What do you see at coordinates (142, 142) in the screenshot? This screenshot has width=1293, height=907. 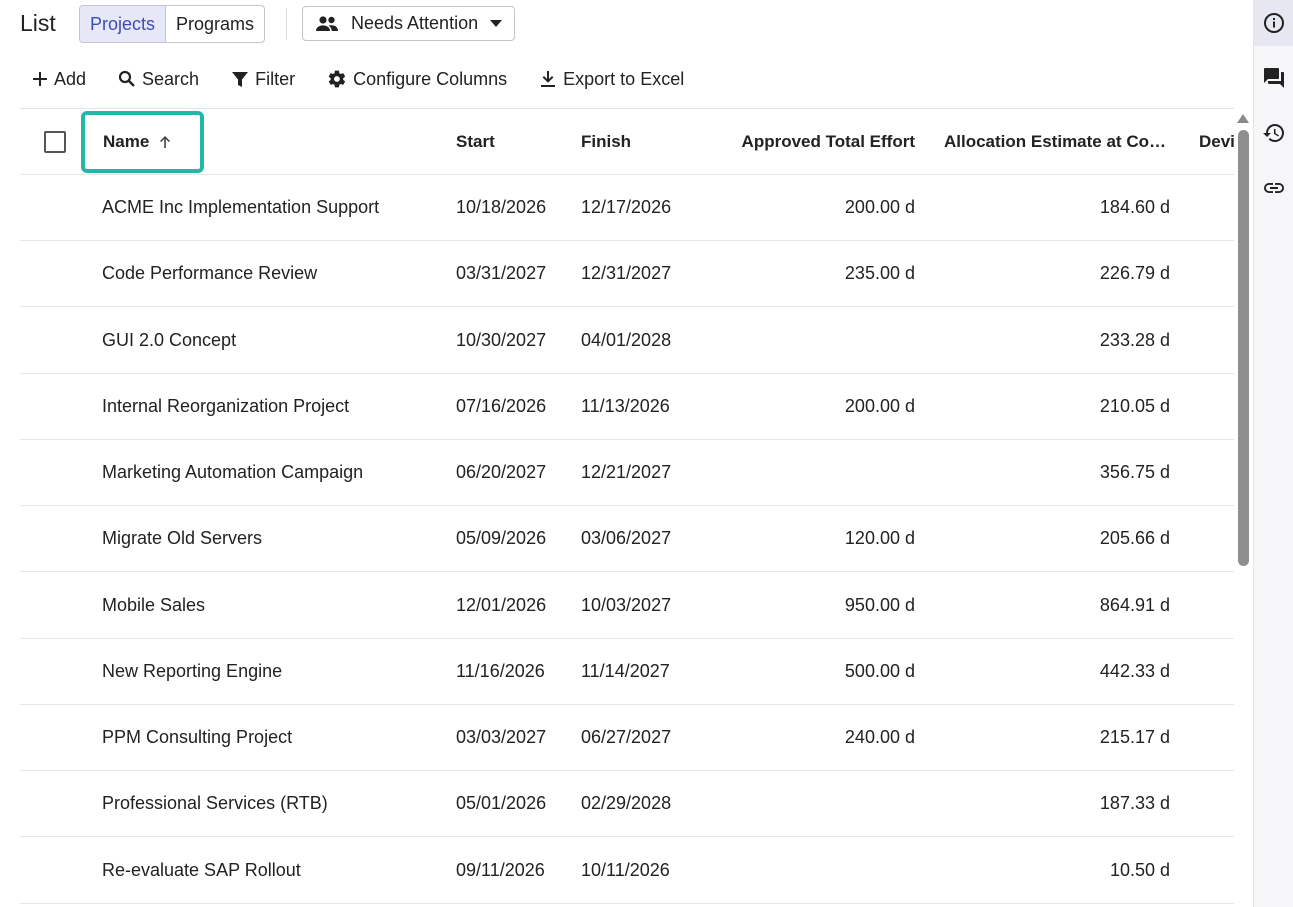 I see `column-header-name: Name` at bounding box center [142, 142].